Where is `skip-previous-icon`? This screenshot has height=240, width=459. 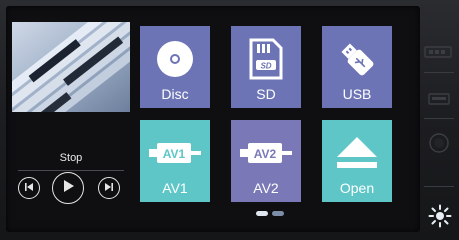 skip-previous-icon is located at coordinates (29, 188).